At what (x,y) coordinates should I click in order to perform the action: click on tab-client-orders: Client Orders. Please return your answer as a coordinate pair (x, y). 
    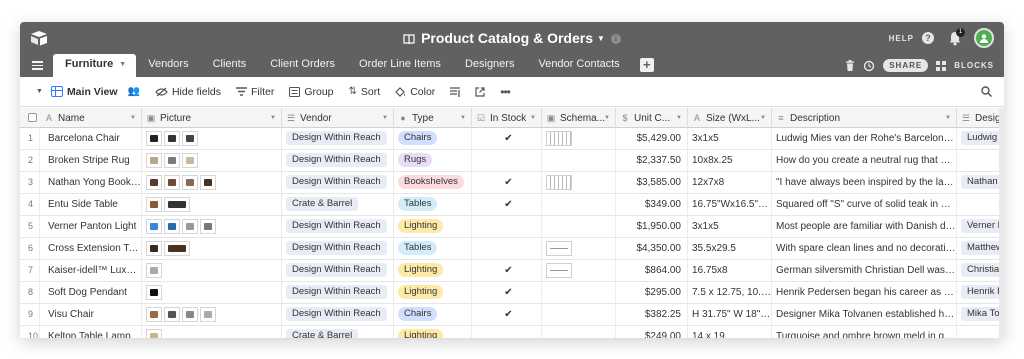
    Looking at the image, I should click on (302, 65).